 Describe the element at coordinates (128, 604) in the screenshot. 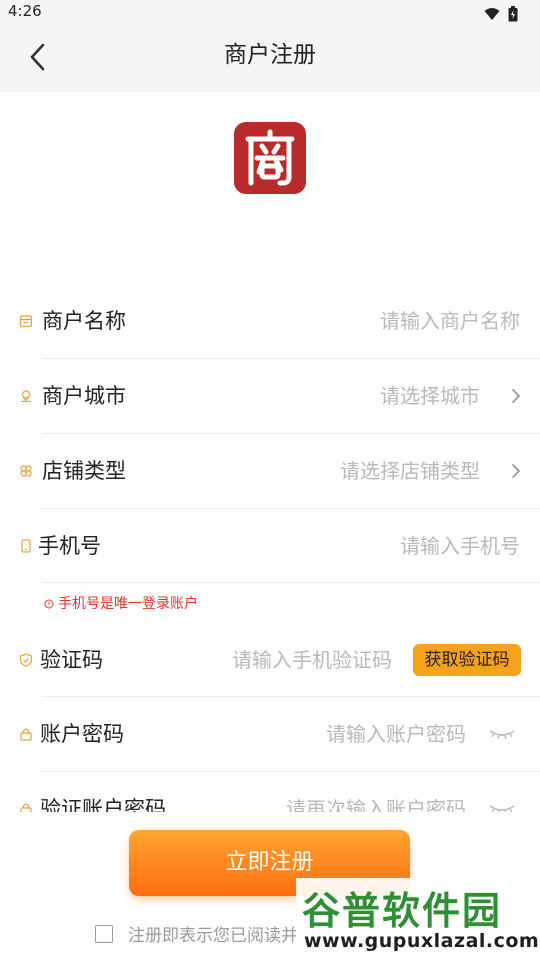

I see `phone-hint: 手机号是唯一登录账户` at that location.